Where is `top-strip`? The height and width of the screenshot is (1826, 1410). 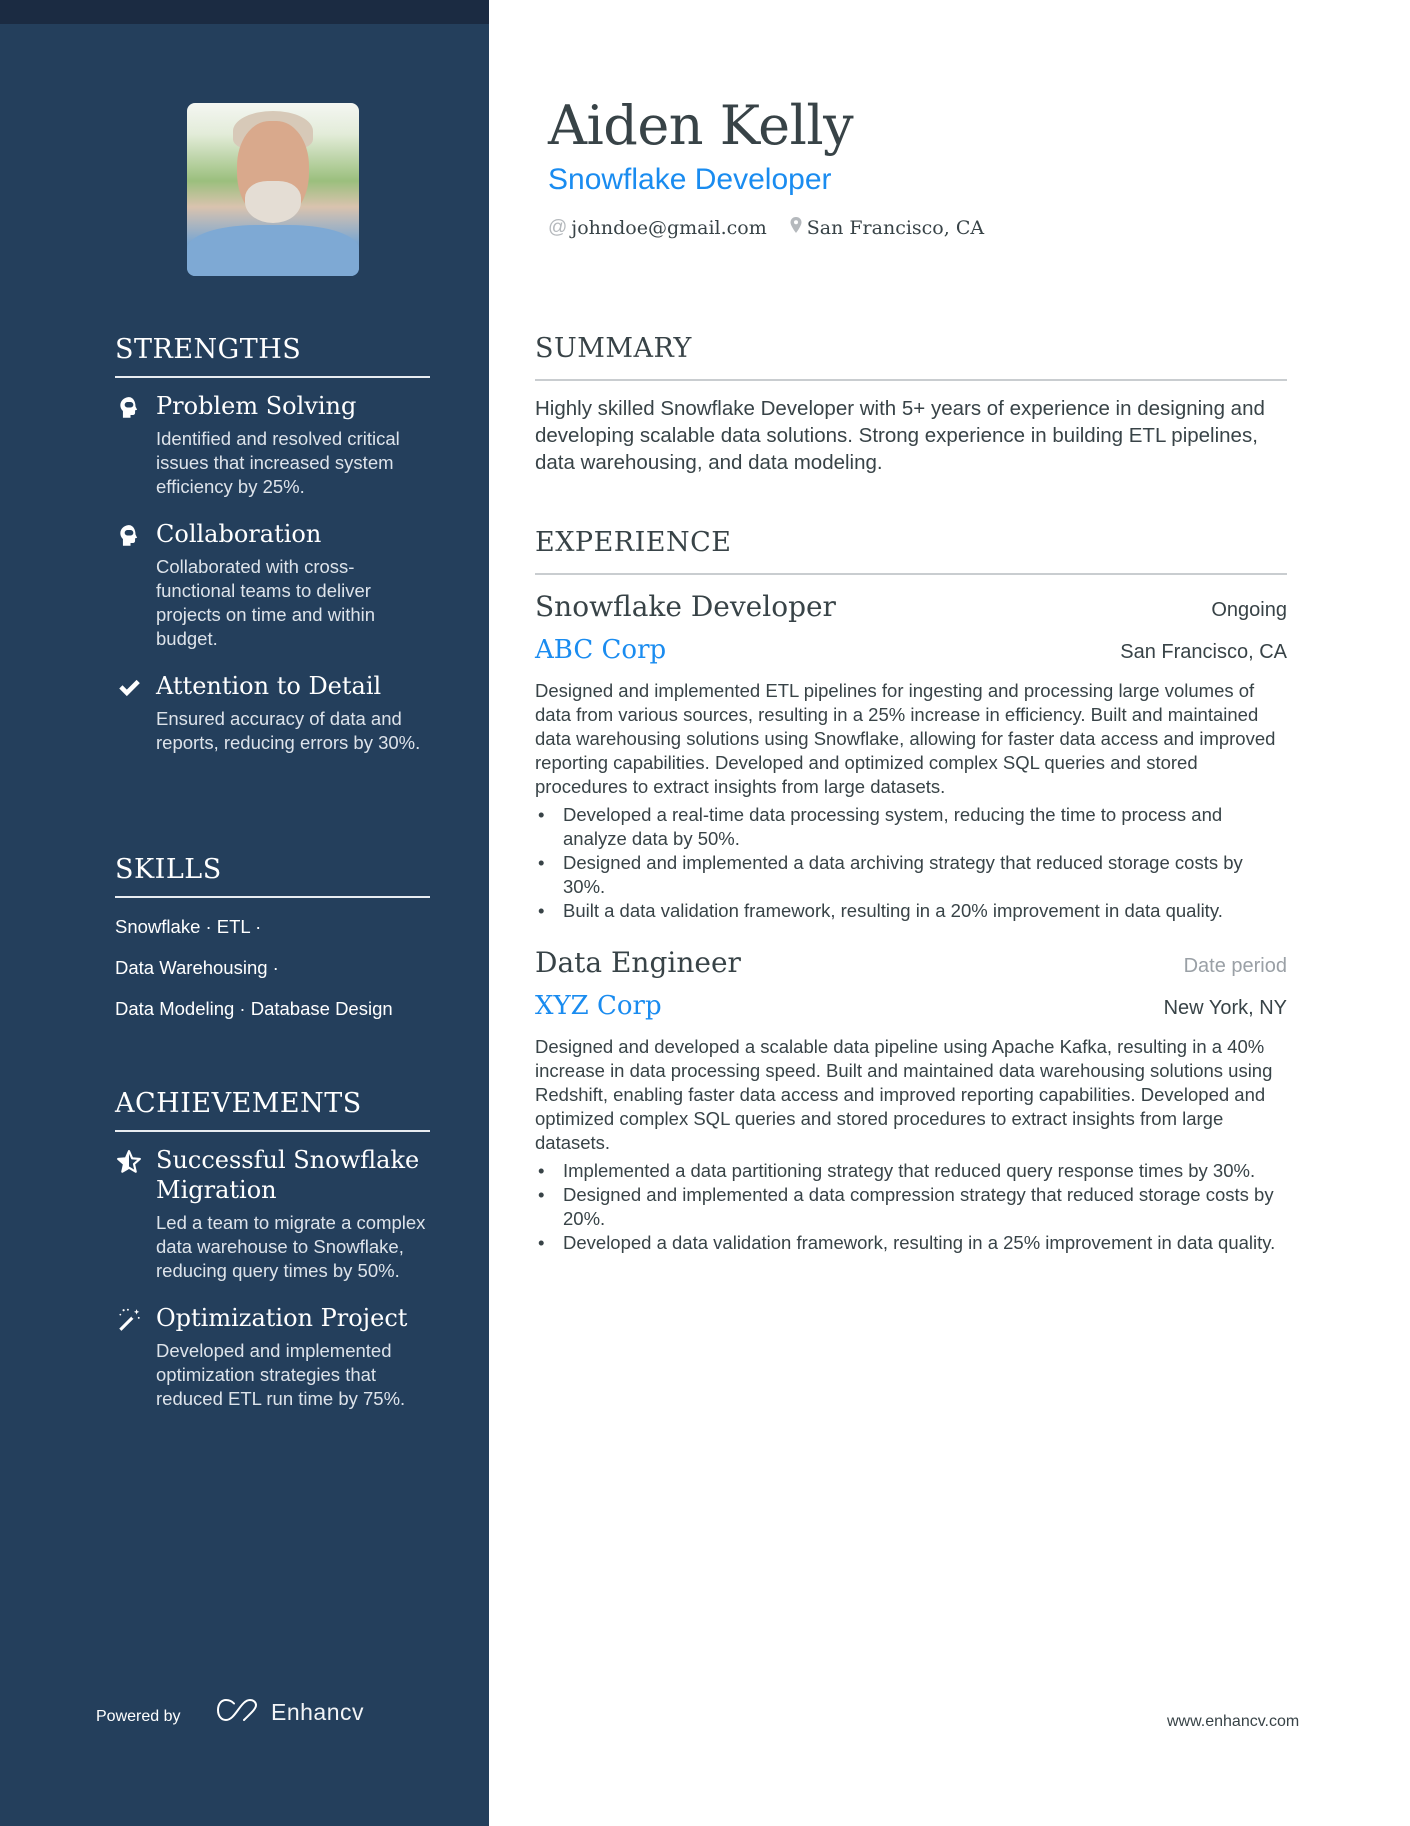
top-strip is located at coordinates (244, 12).